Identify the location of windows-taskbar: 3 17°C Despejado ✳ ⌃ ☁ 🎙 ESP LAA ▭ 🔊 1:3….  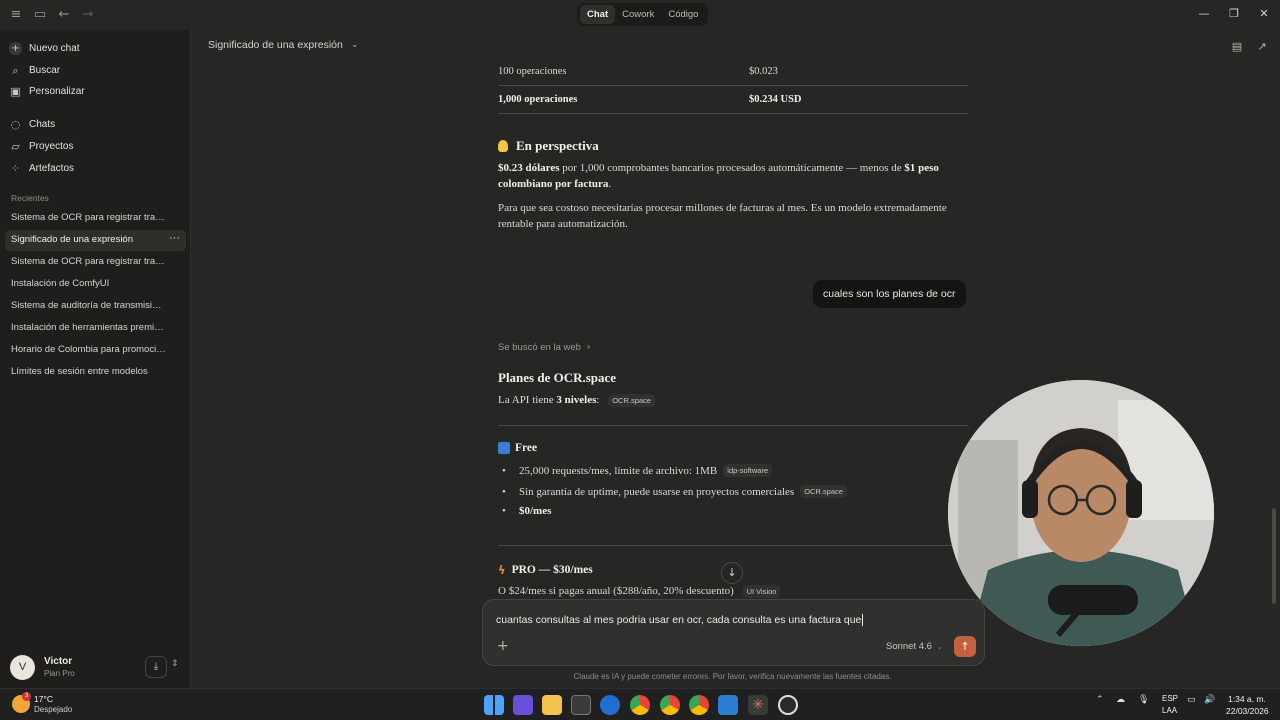
(640, 704).